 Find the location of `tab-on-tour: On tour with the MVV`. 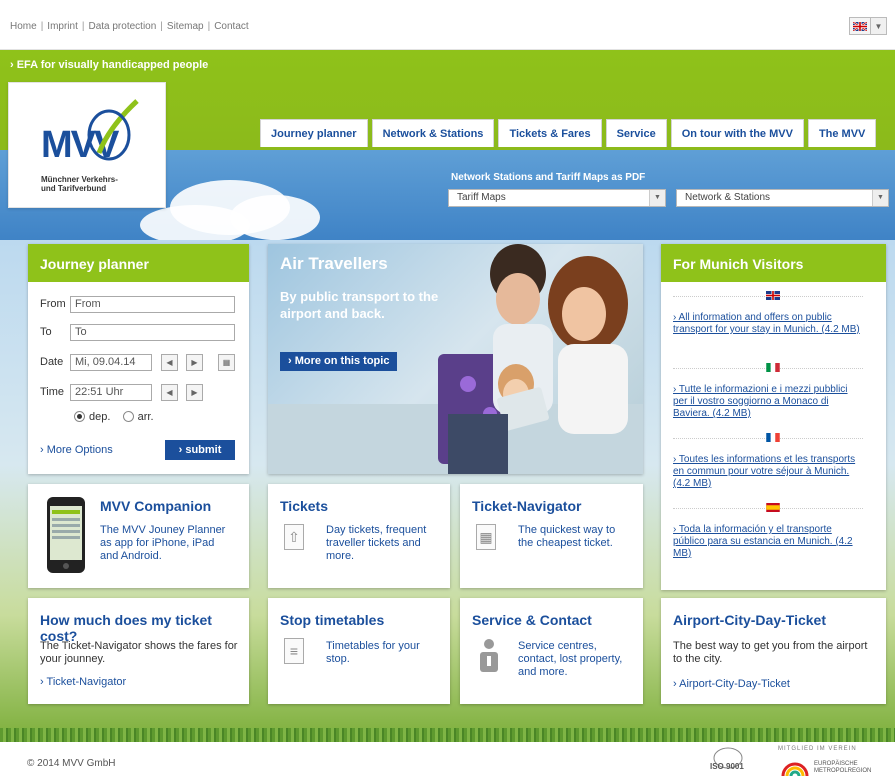

tab-on-tour: On tour with the MVV is located at coordinates (737, 133).